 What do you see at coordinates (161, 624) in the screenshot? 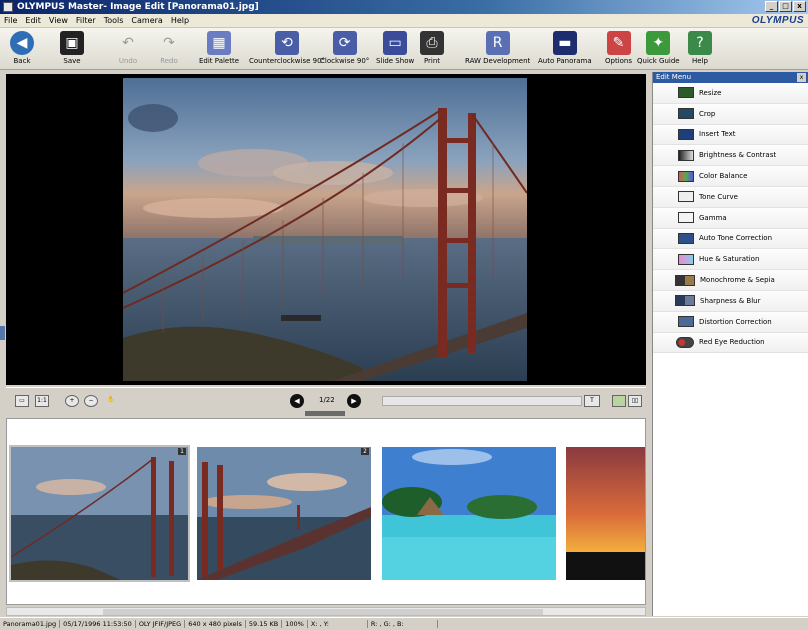
I see `status-format: OLY JFIF/JPEG` at bounding box center [161, 624].